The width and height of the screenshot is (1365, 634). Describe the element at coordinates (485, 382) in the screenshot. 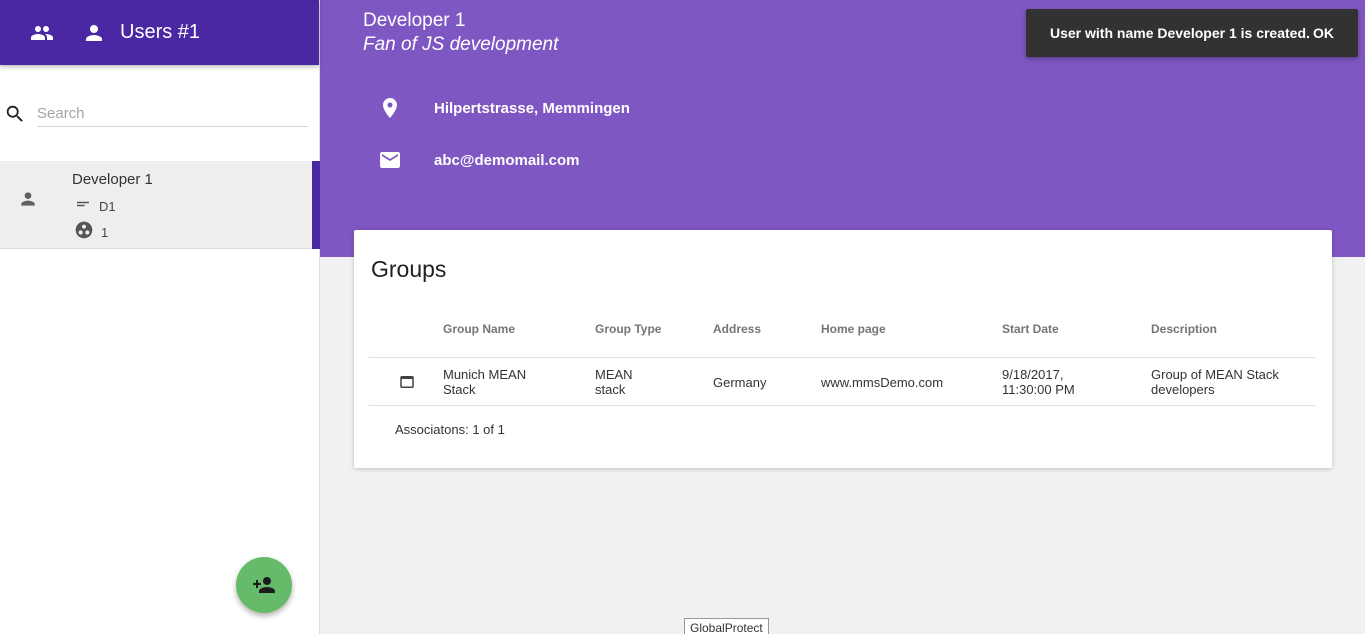

I see `cell-group-name: Munich MEAN Stack` at that location.